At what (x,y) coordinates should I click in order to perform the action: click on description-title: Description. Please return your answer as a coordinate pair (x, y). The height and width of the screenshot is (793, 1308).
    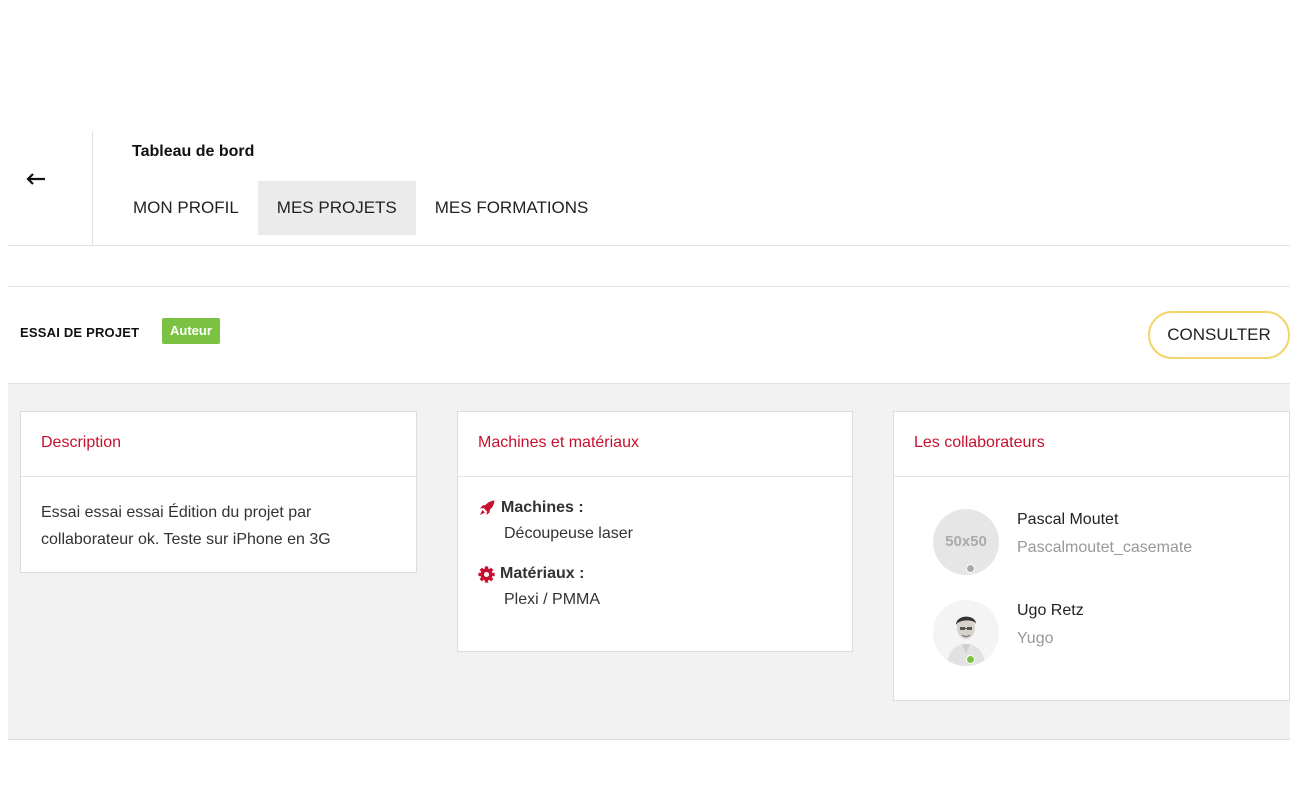
    Looking at the image, I should click on (218, 444).